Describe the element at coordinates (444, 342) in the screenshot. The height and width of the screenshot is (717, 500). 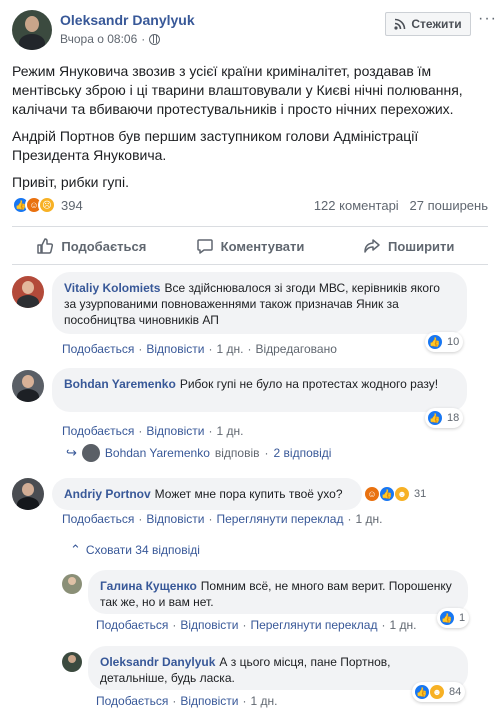
I see `comment-reactions: 👍 10` at that location.